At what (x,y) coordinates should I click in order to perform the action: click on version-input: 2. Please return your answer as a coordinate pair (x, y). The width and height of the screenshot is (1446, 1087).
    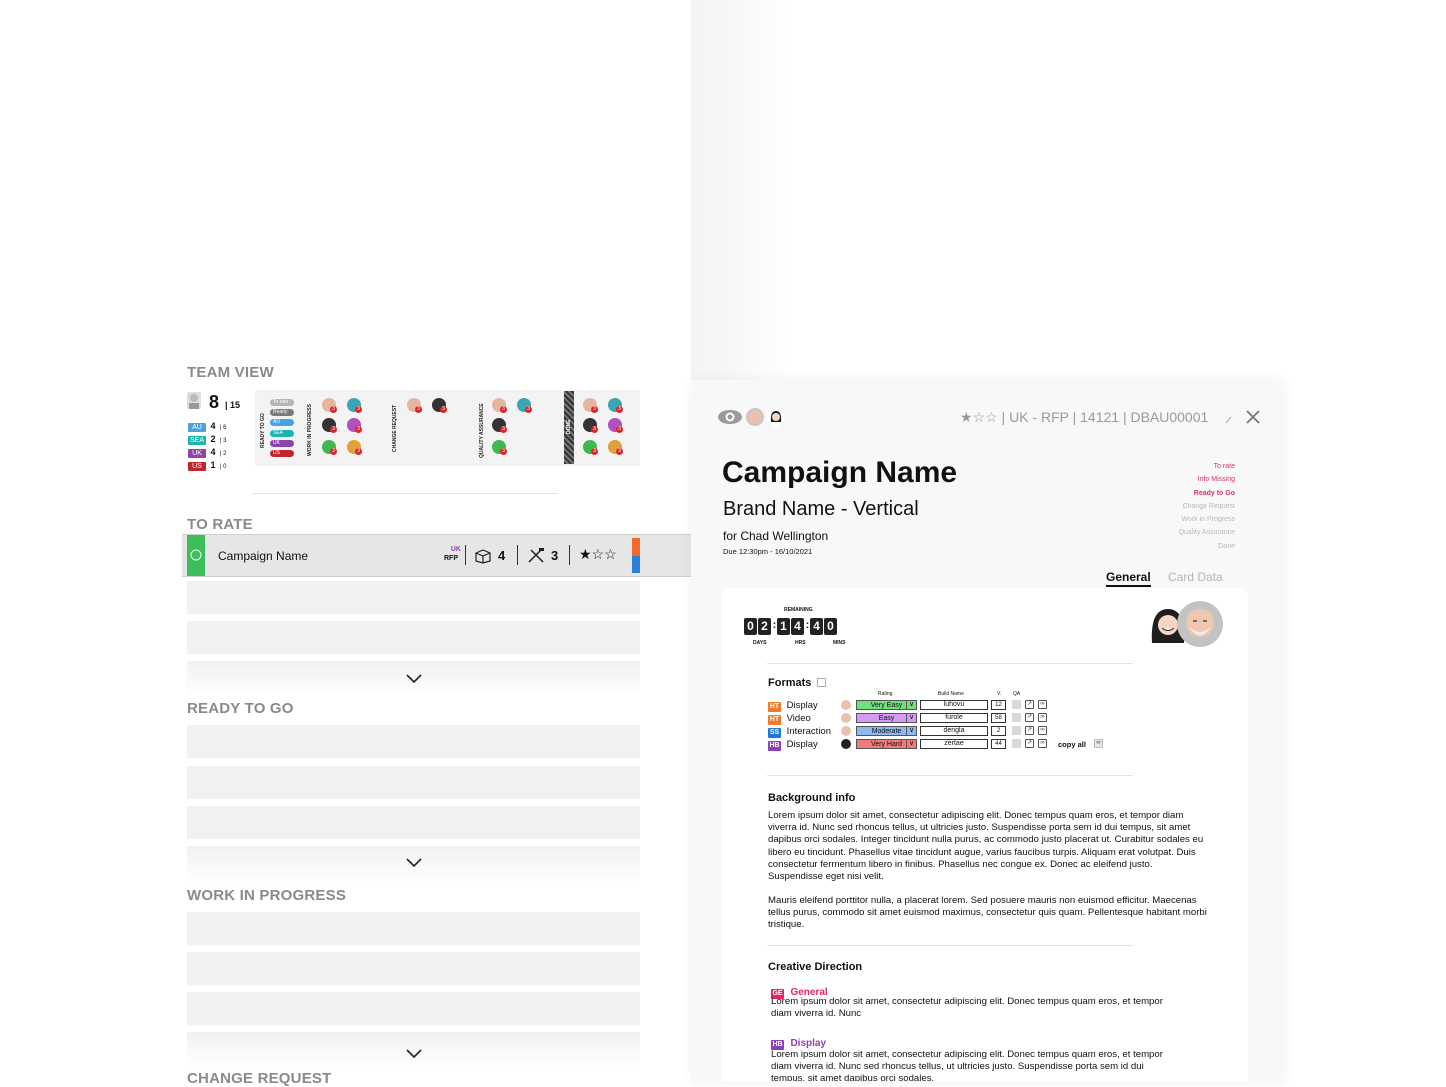
    Looking at the image, I should click on (998, 731).